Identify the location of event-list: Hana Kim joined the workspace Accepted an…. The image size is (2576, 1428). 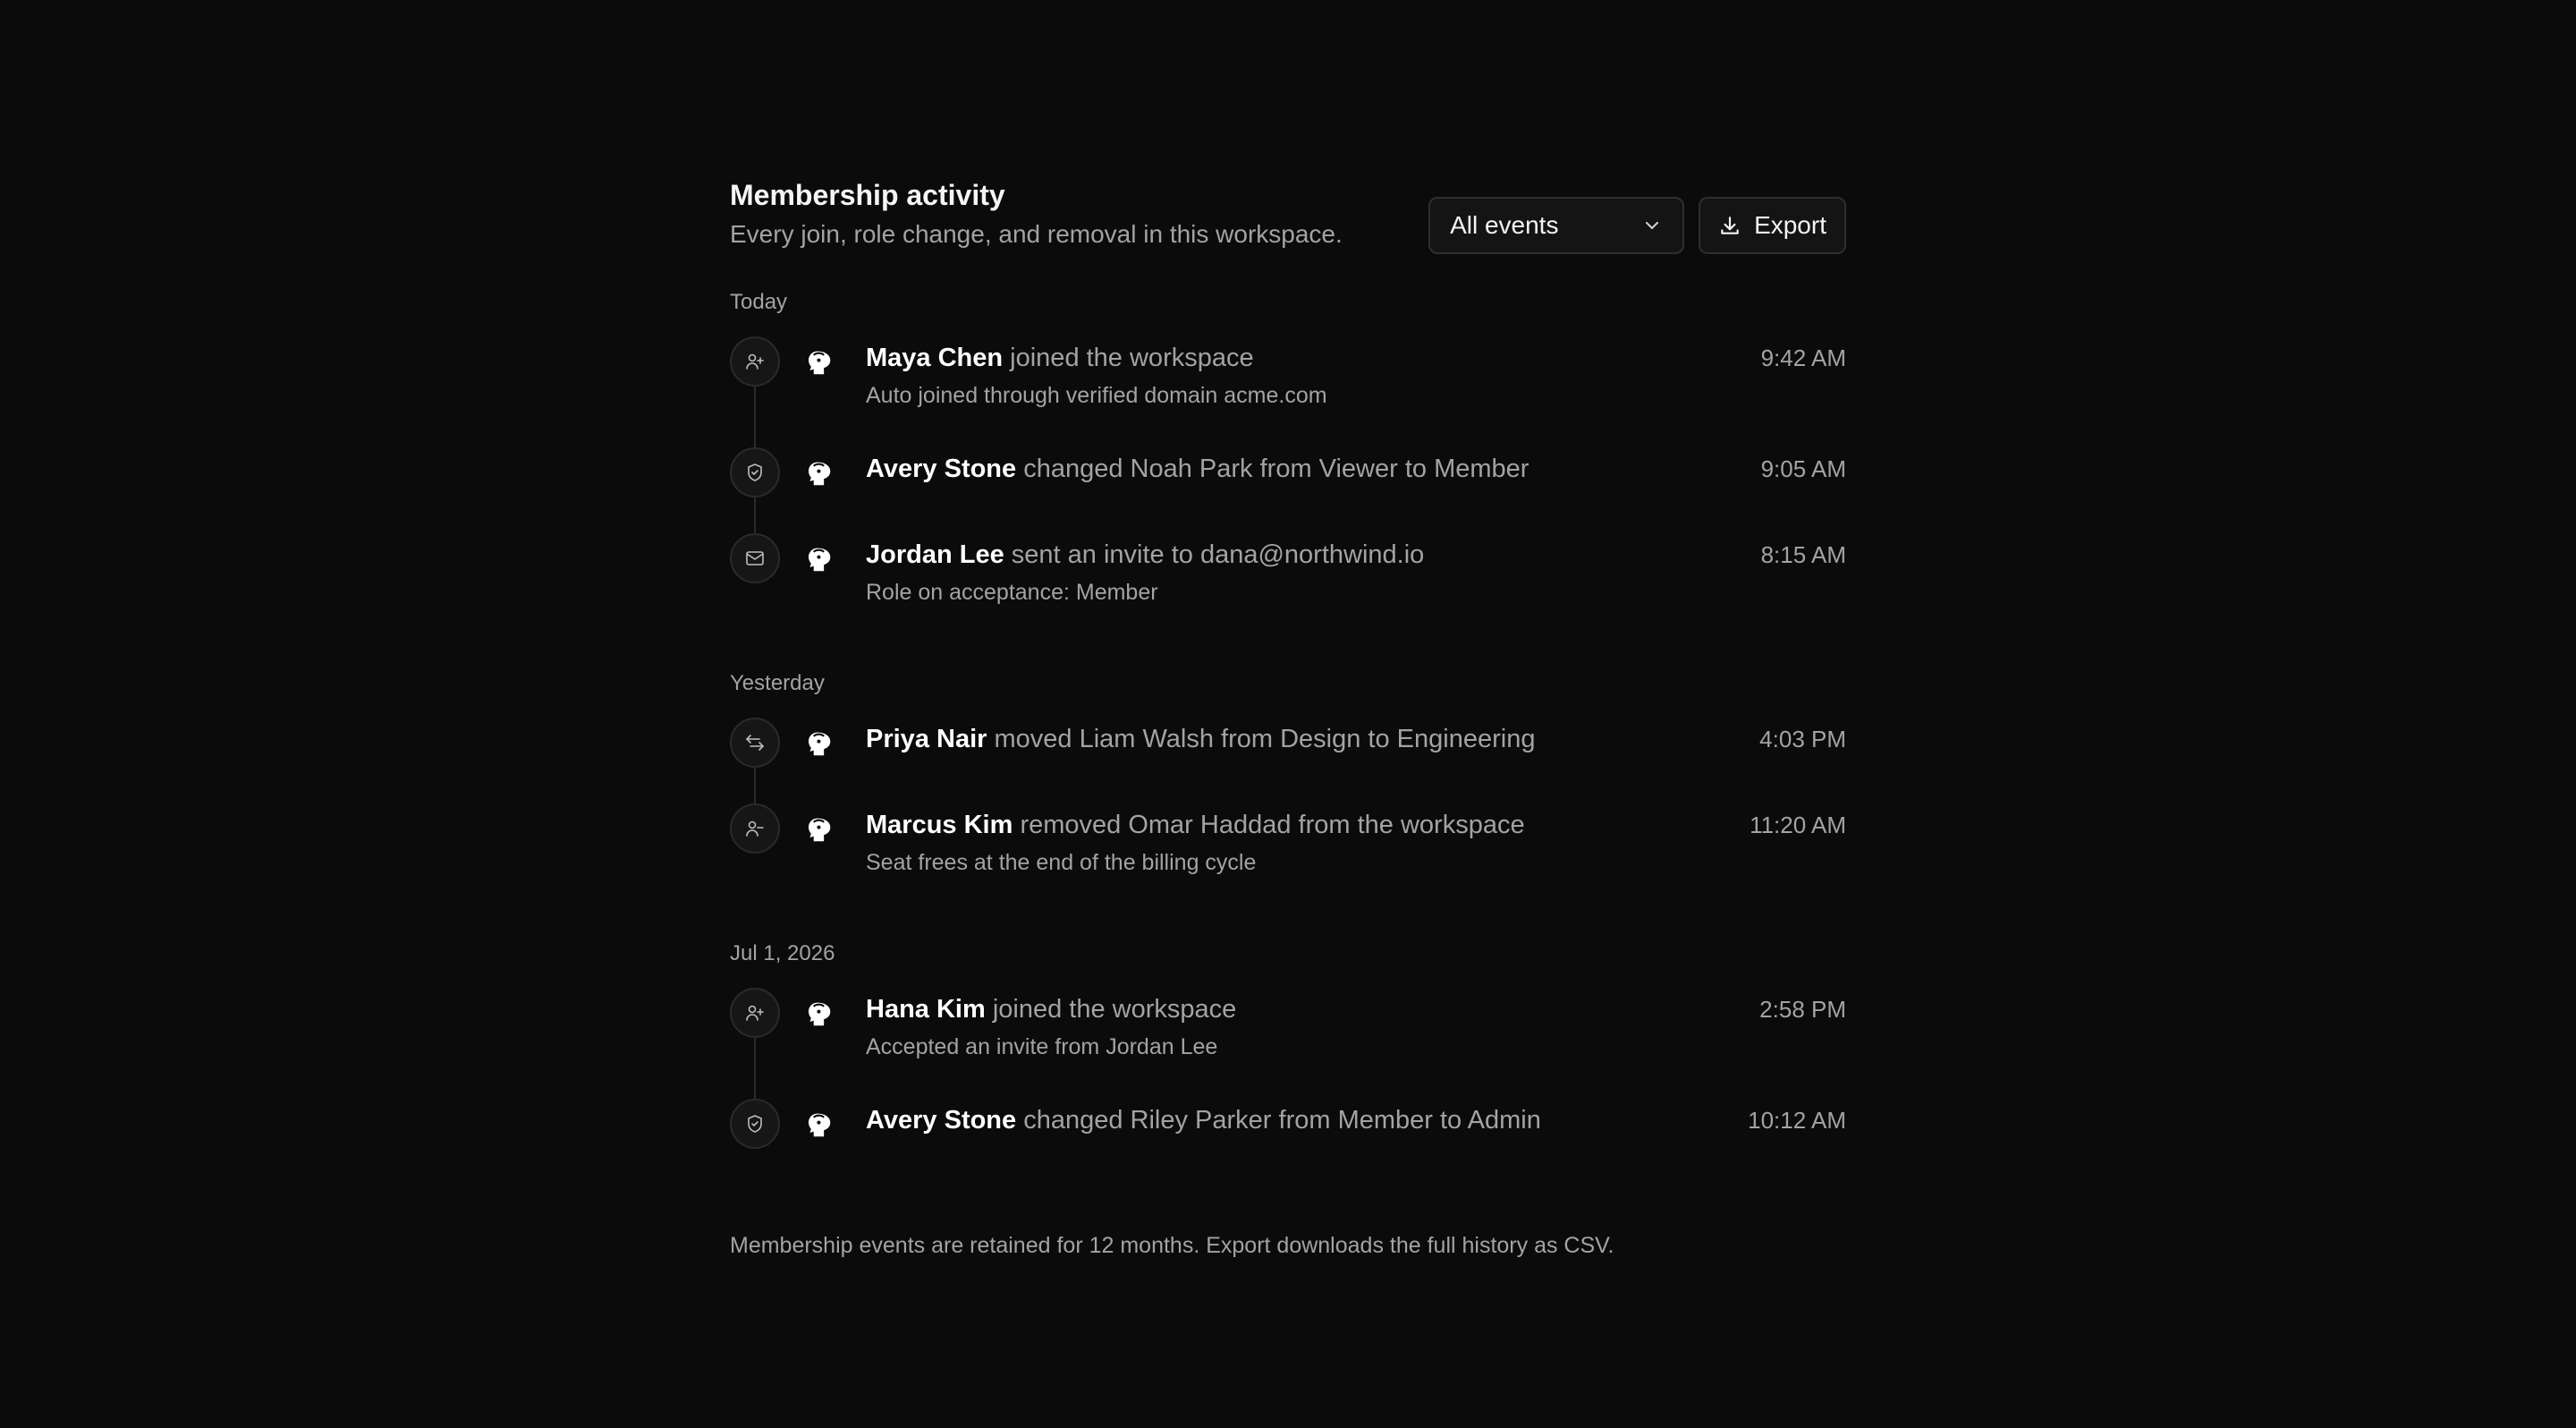
(1288, 1084).